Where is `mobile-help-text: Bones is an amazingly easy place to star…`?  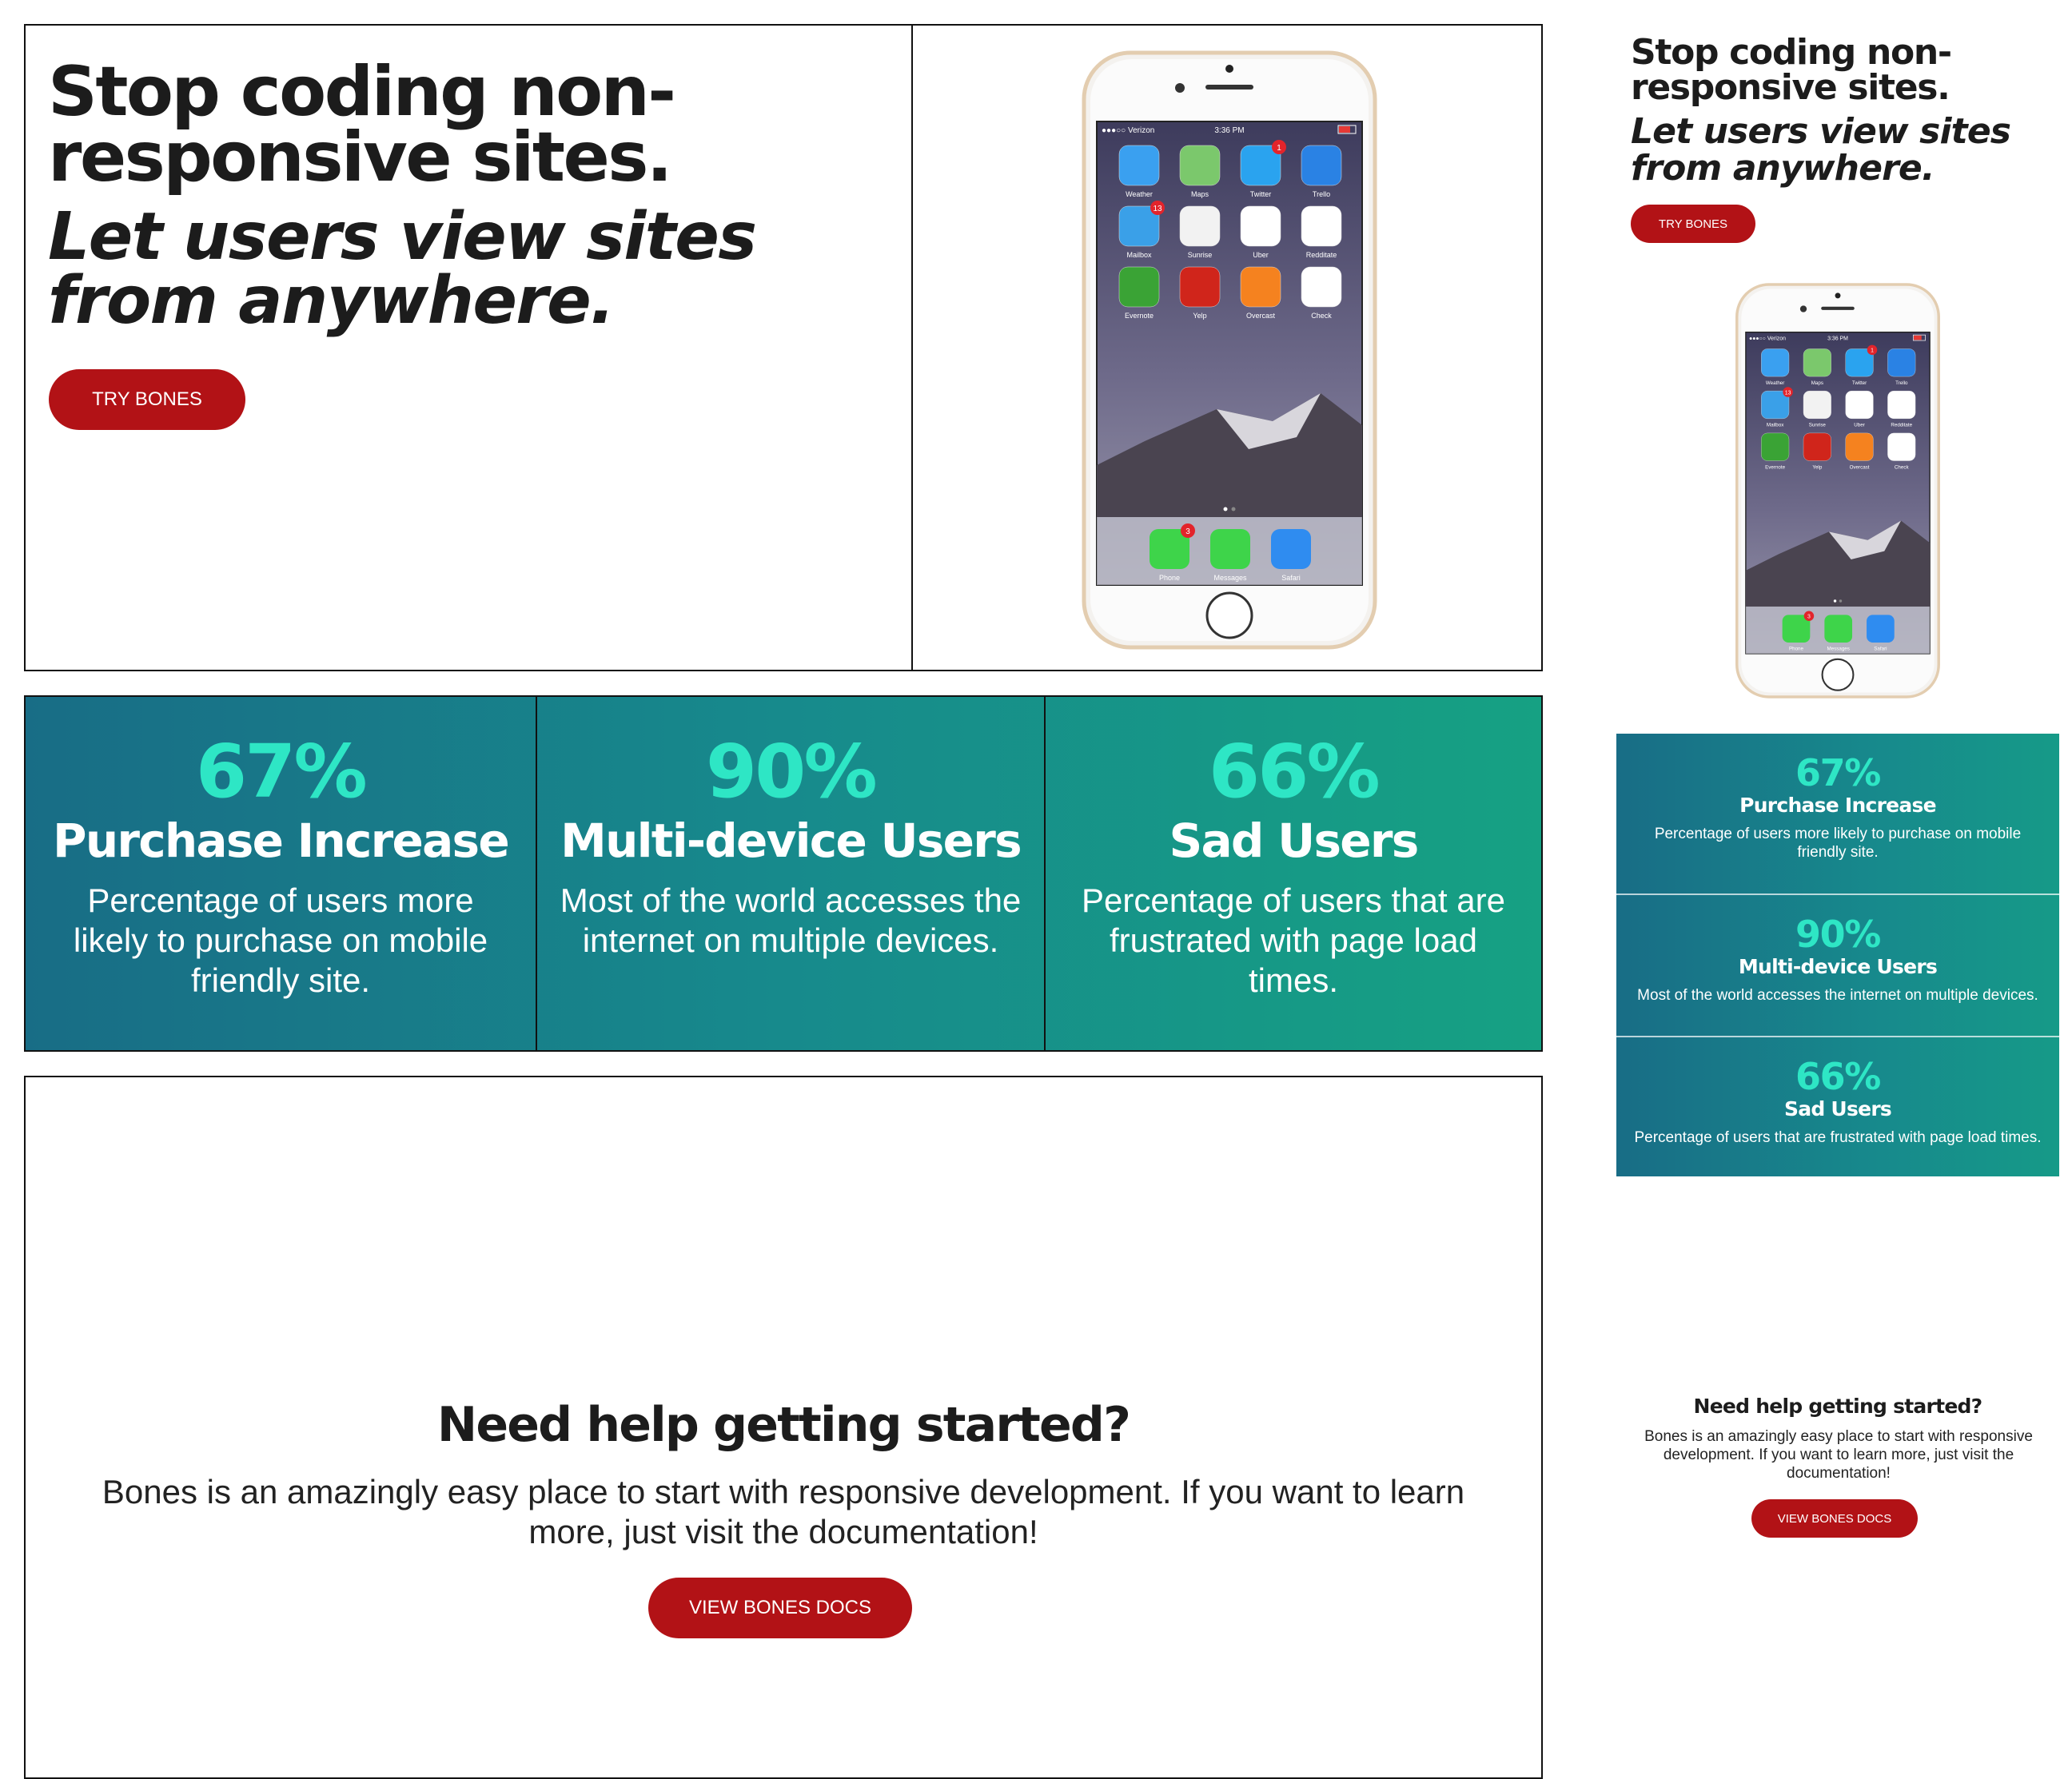 mobile-help-text: Bones is an amazingly easy place to star… is located at coordinates (1838, 1455).